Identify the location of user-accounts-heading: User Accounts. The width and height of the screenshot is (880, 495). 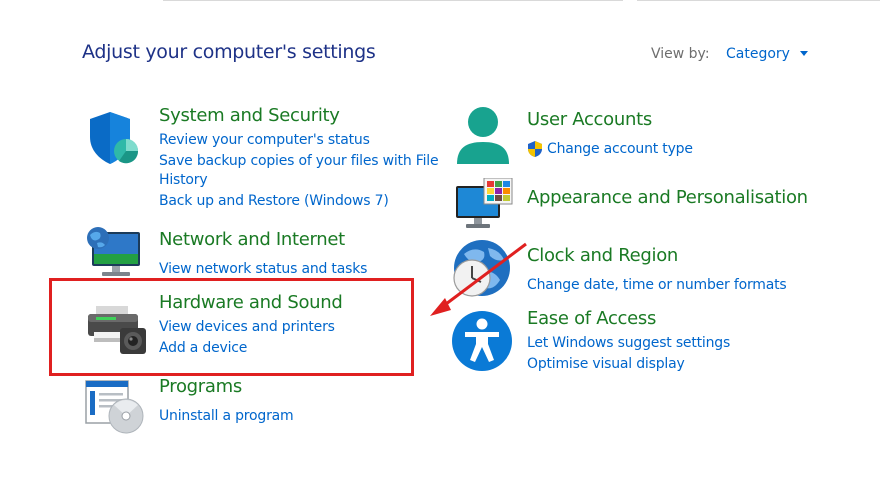
(589, 119).